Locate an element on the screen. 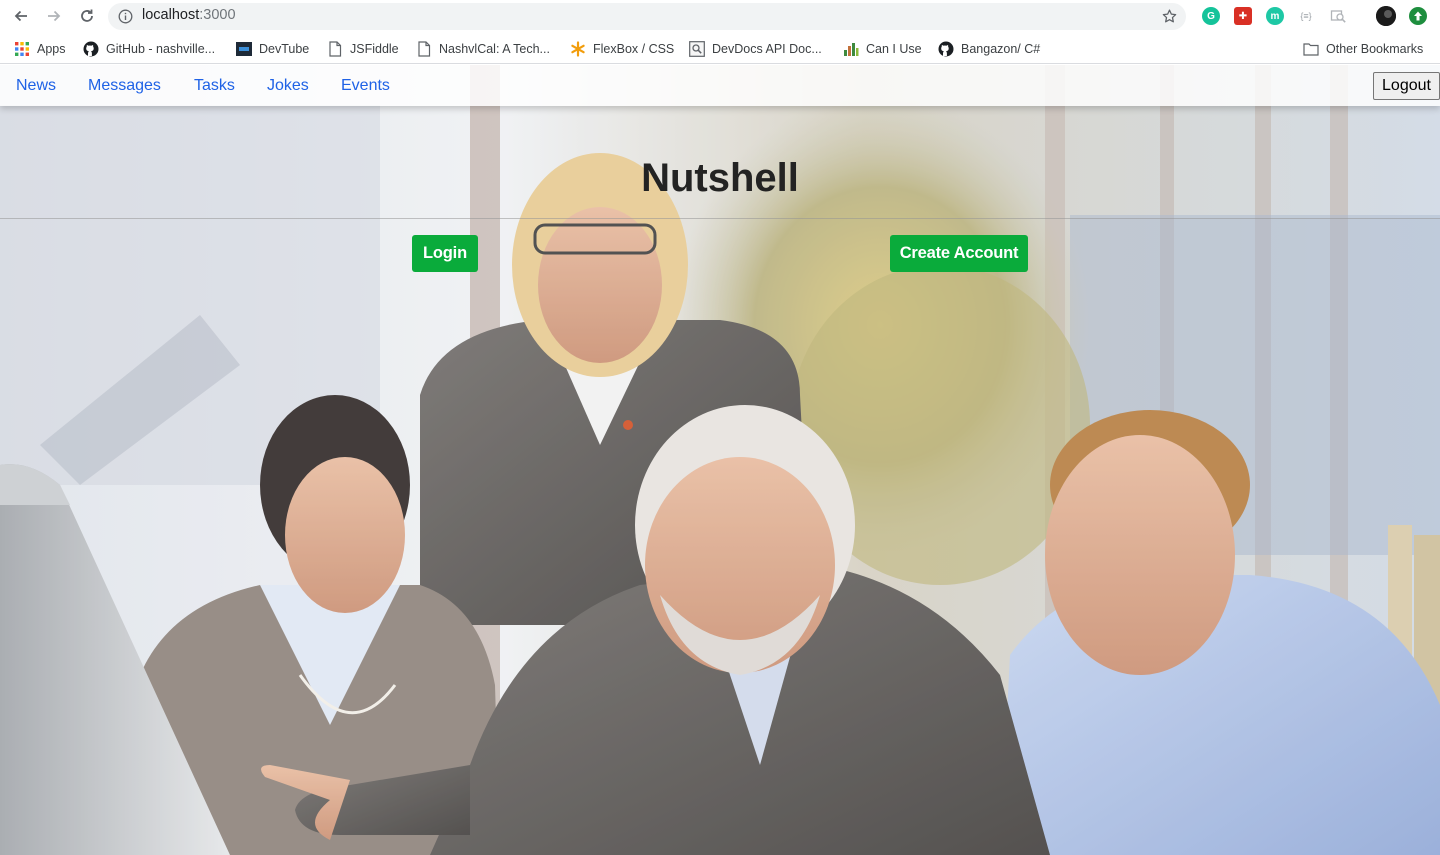 Image resolution: width=1440 pixels, height=855 pixels. bookmark-devtube: DevTube is located at coordinates (272, 48).